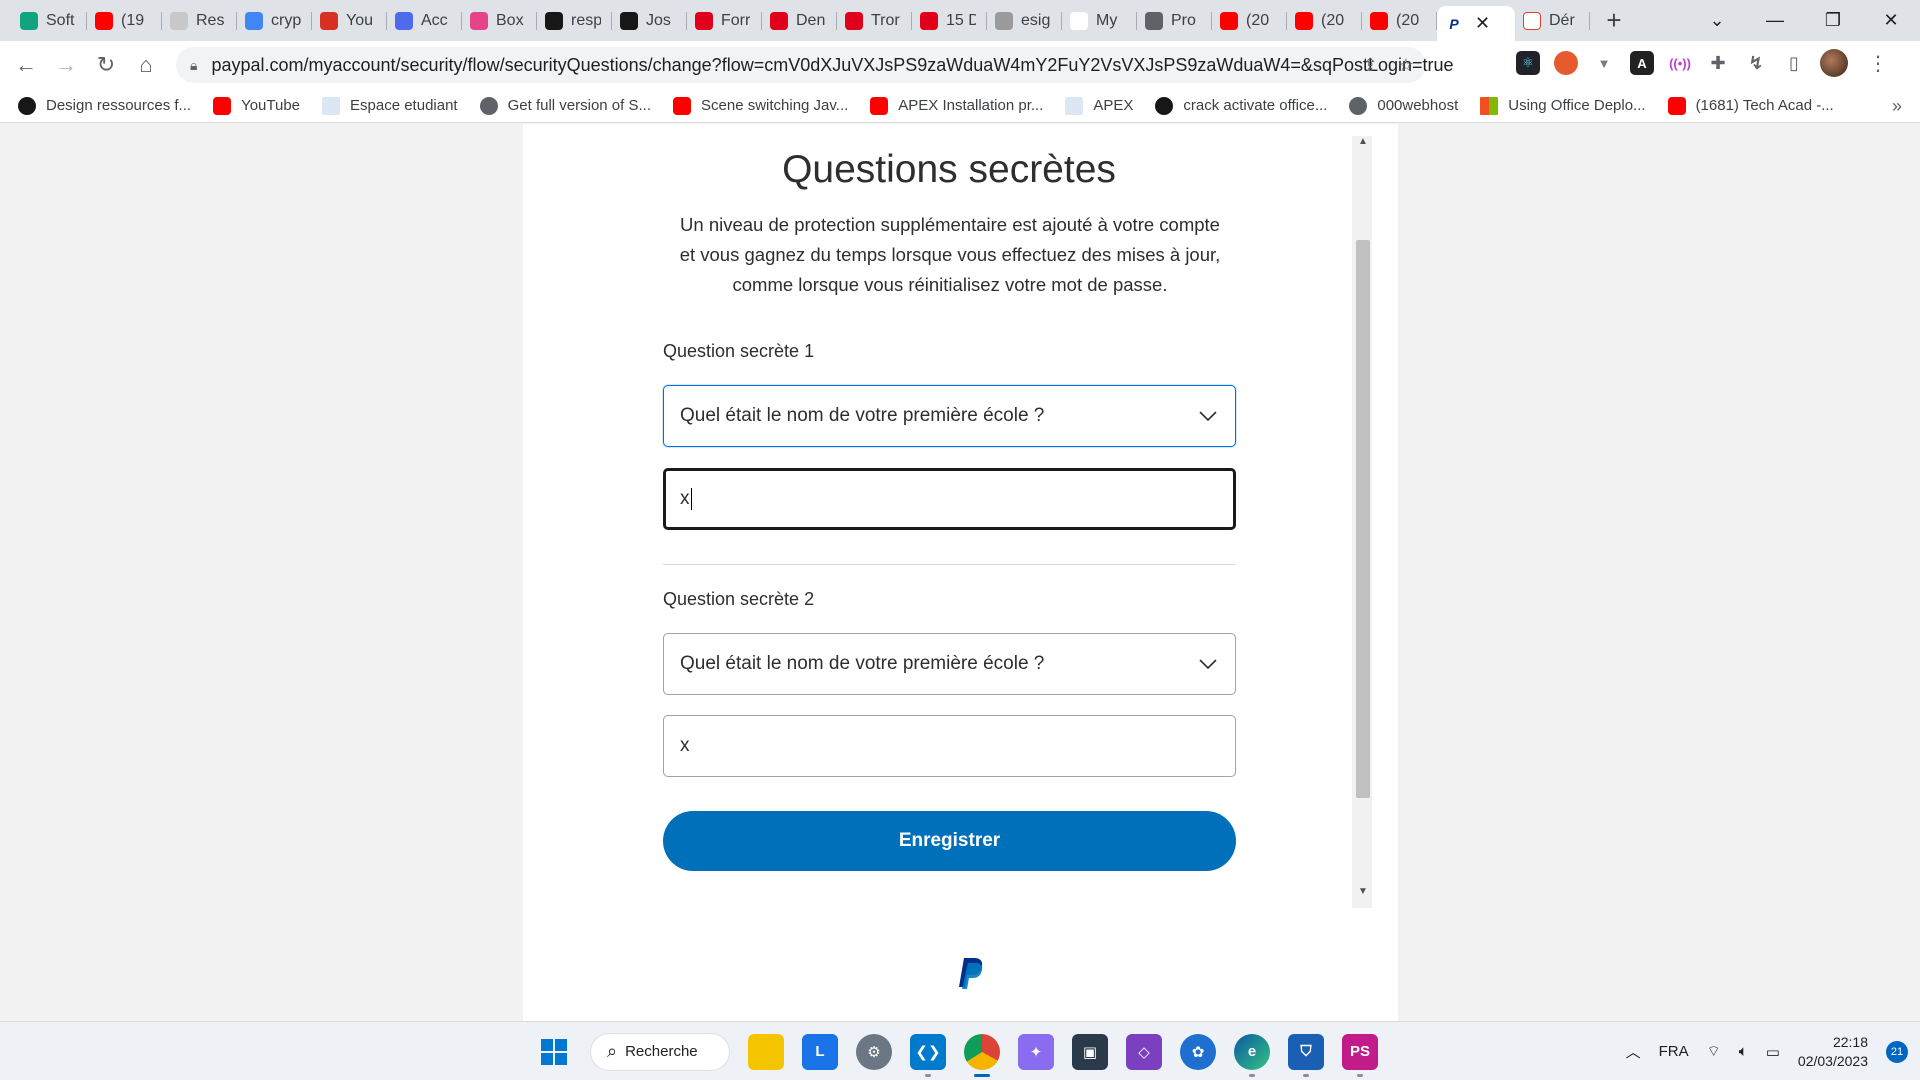 The image size is (1920, 1080). Describe the element at coordinates (949, 20) in the screenshot. I see `browser-tab: 15 D` at that location.